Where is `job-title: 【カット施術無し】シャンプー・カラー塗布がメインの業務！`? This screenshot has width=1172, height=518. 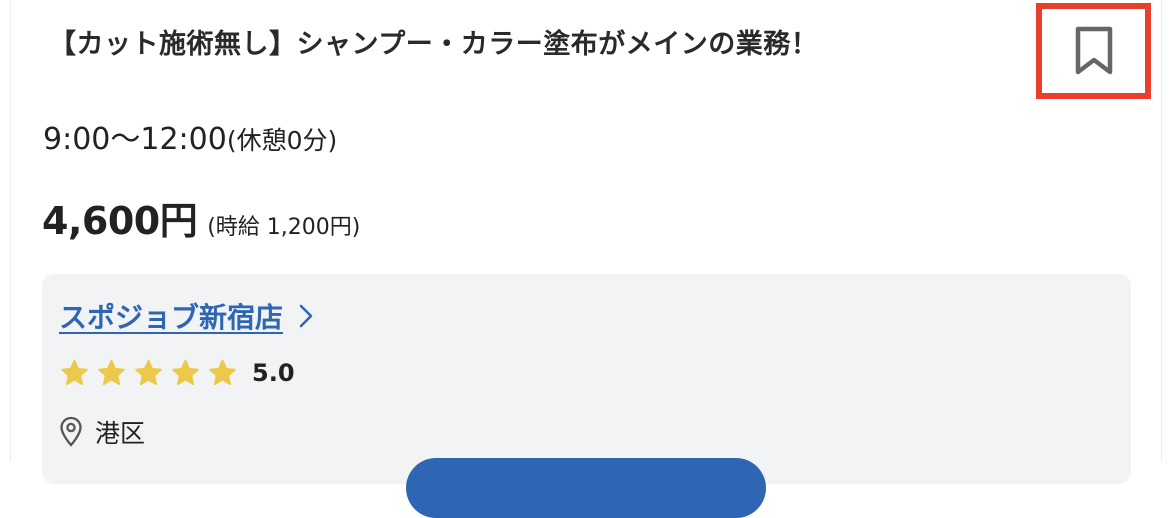 job-title: 【カット施術無し】シャンプー・カラー塗布がメインの業務！ is located at coordinates (434, 44).